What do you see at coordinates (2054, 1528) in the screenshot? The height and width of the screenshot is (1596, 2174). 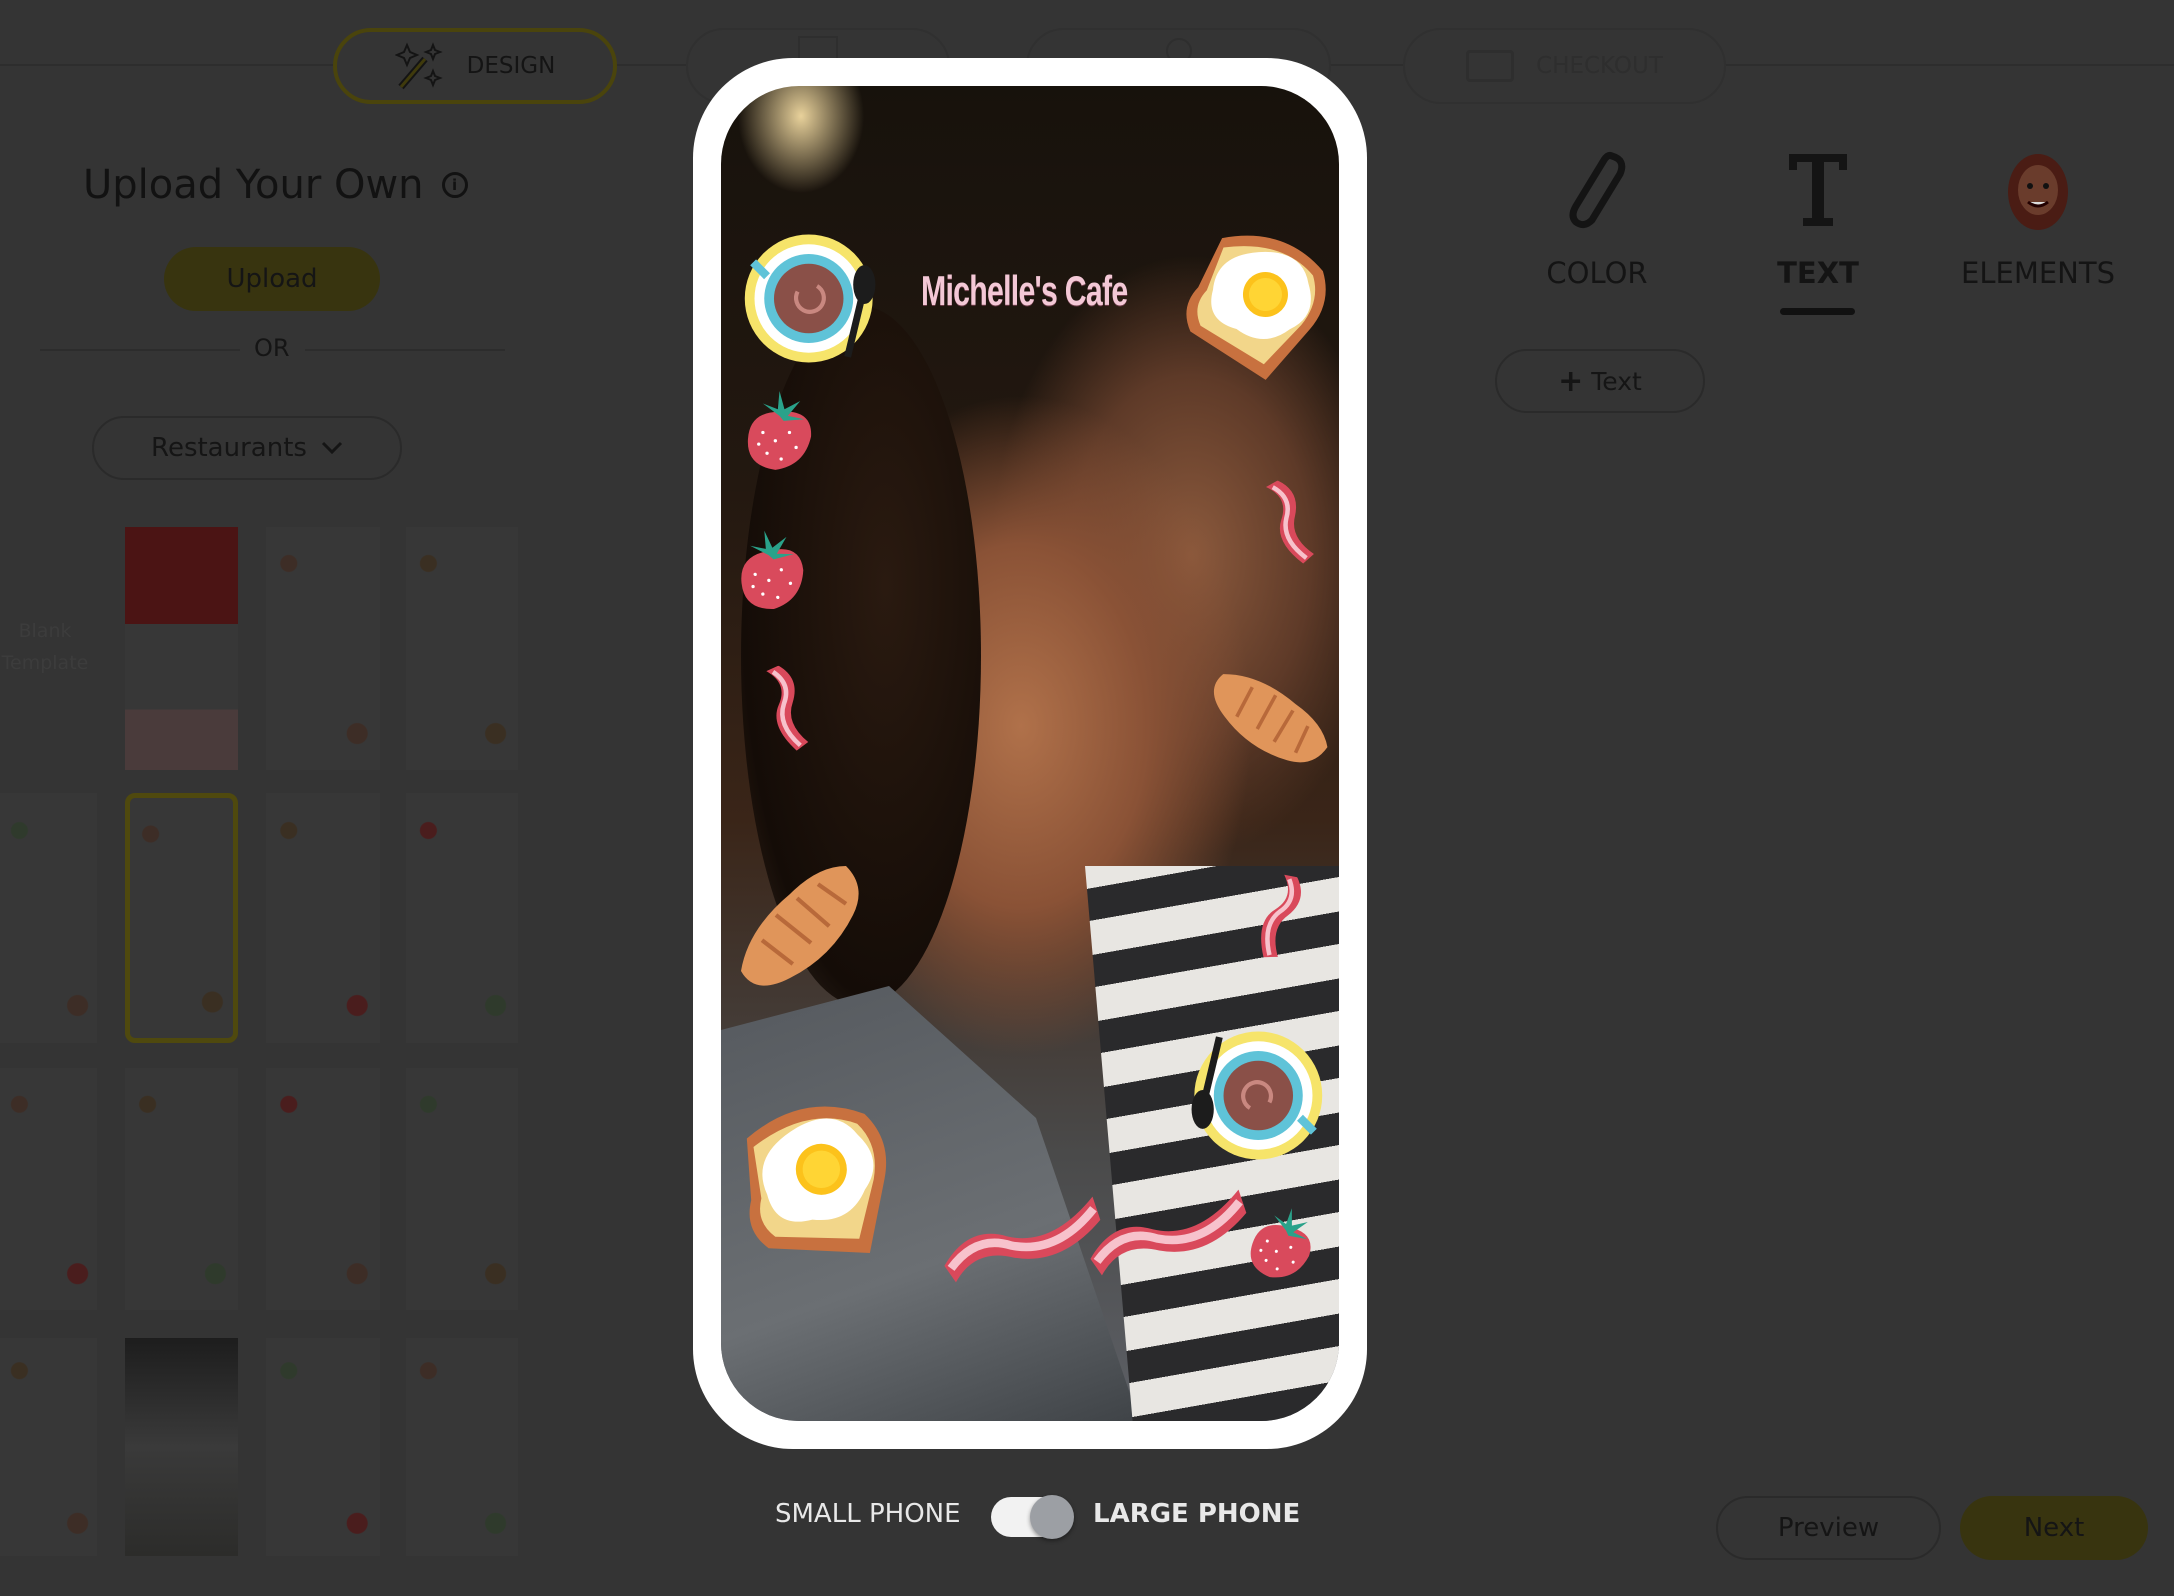 I see `next-button: Next` at bounding box center [2054, 1528].